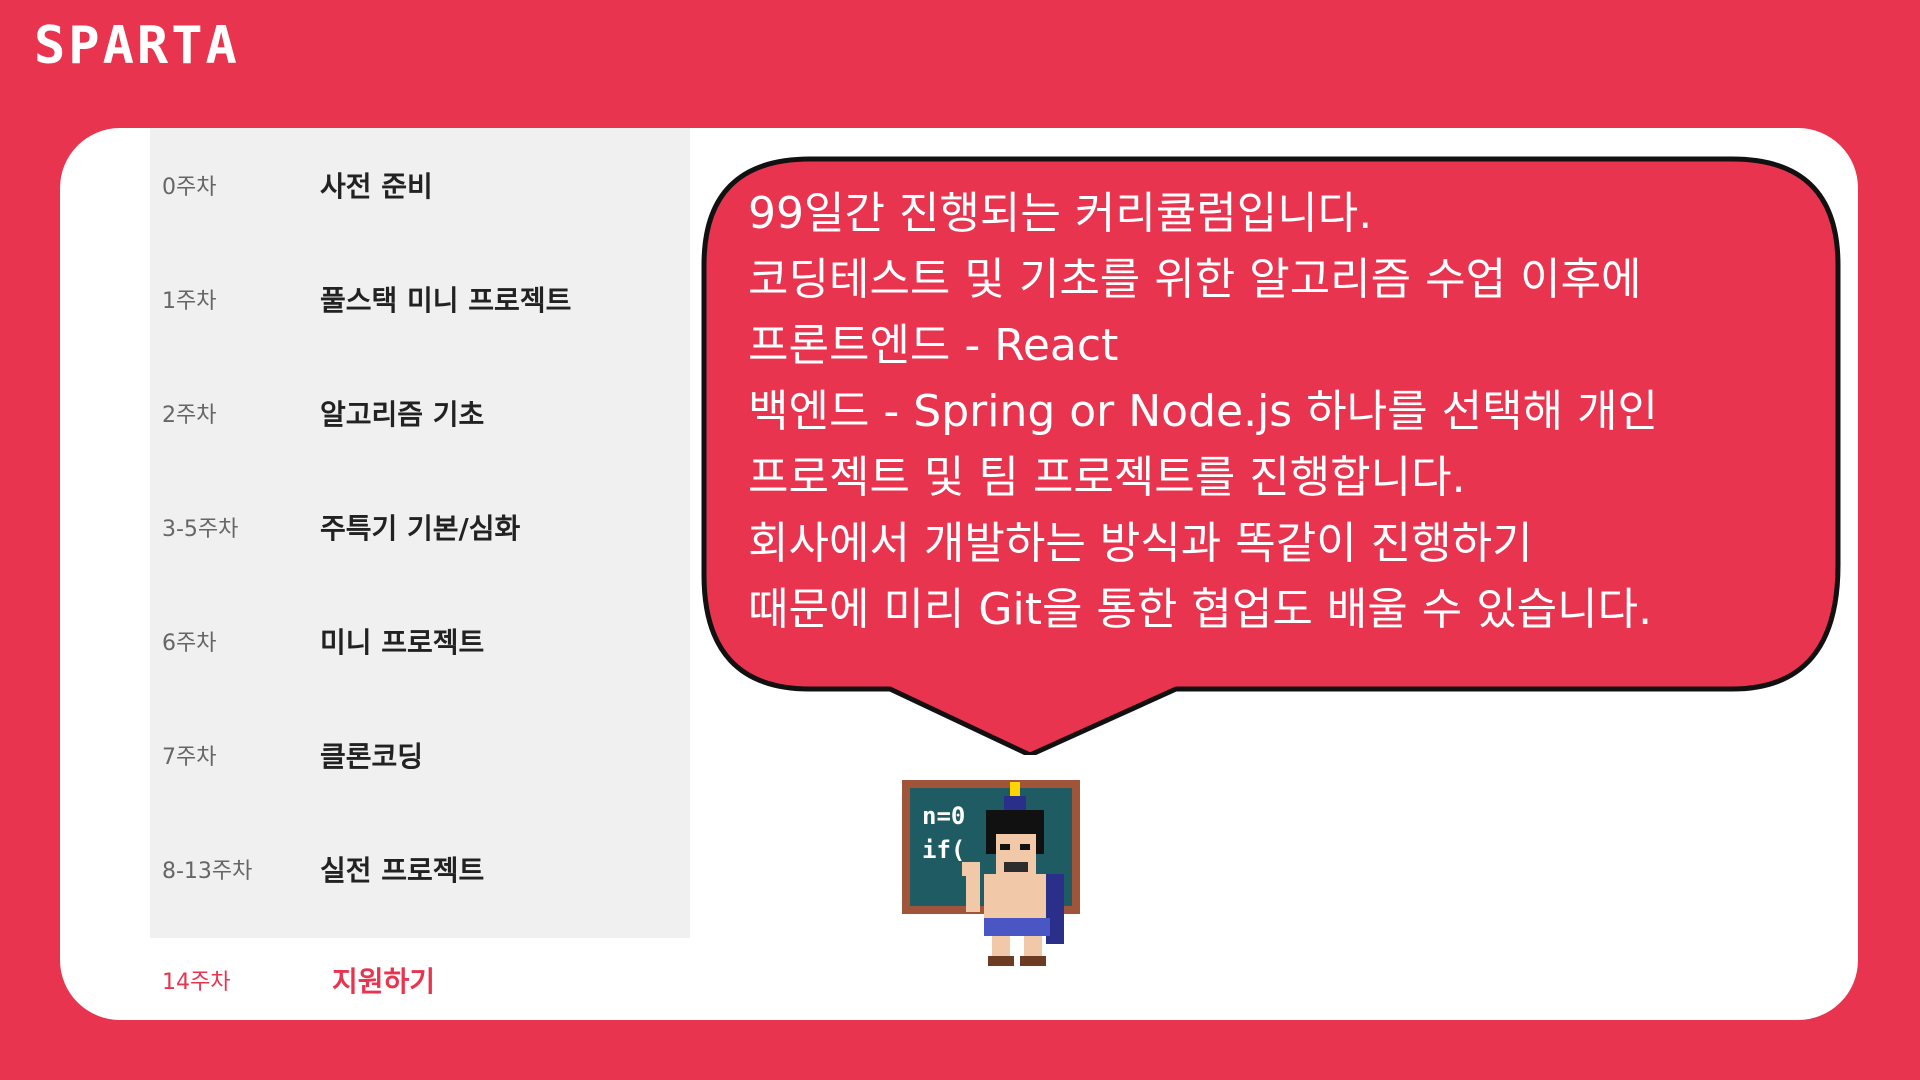 The width and height of the screenshot is (1920, 1080). I want to click on week-row-7: 7주차 클론코딩, so click(420, 755).